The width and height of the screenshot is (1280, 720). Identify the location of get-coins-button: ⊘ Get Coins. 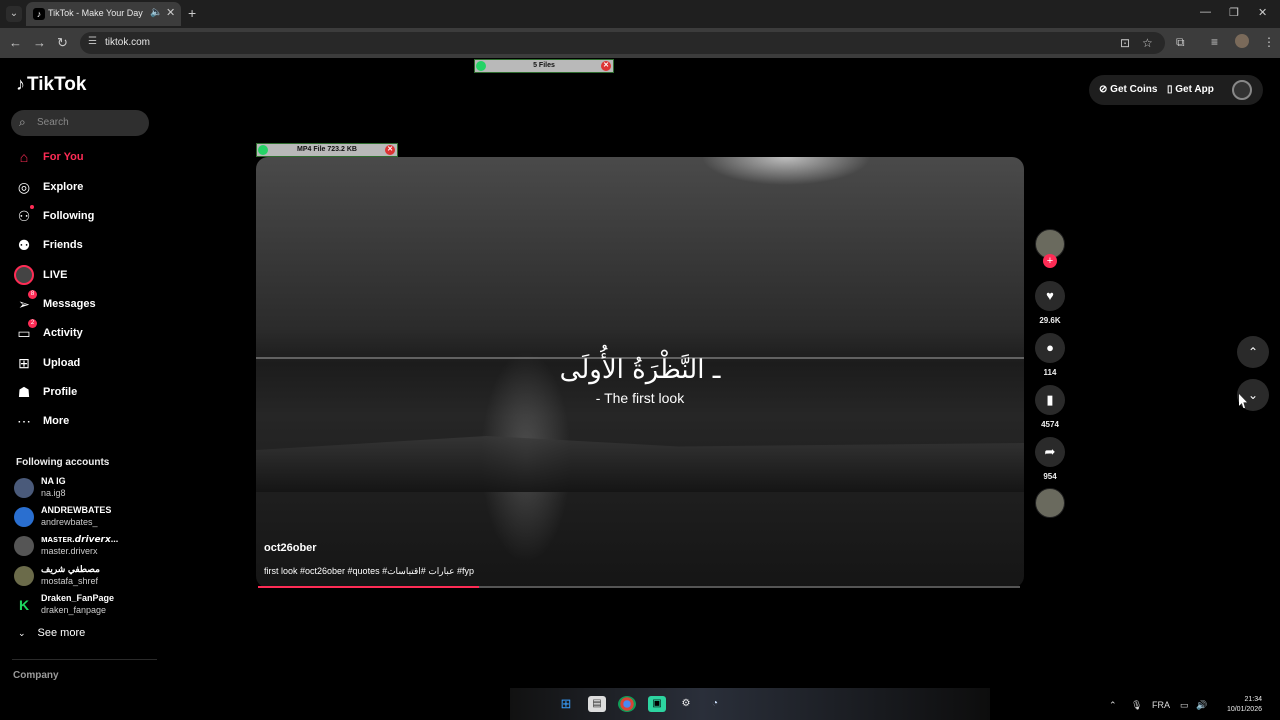
(1128, 89).